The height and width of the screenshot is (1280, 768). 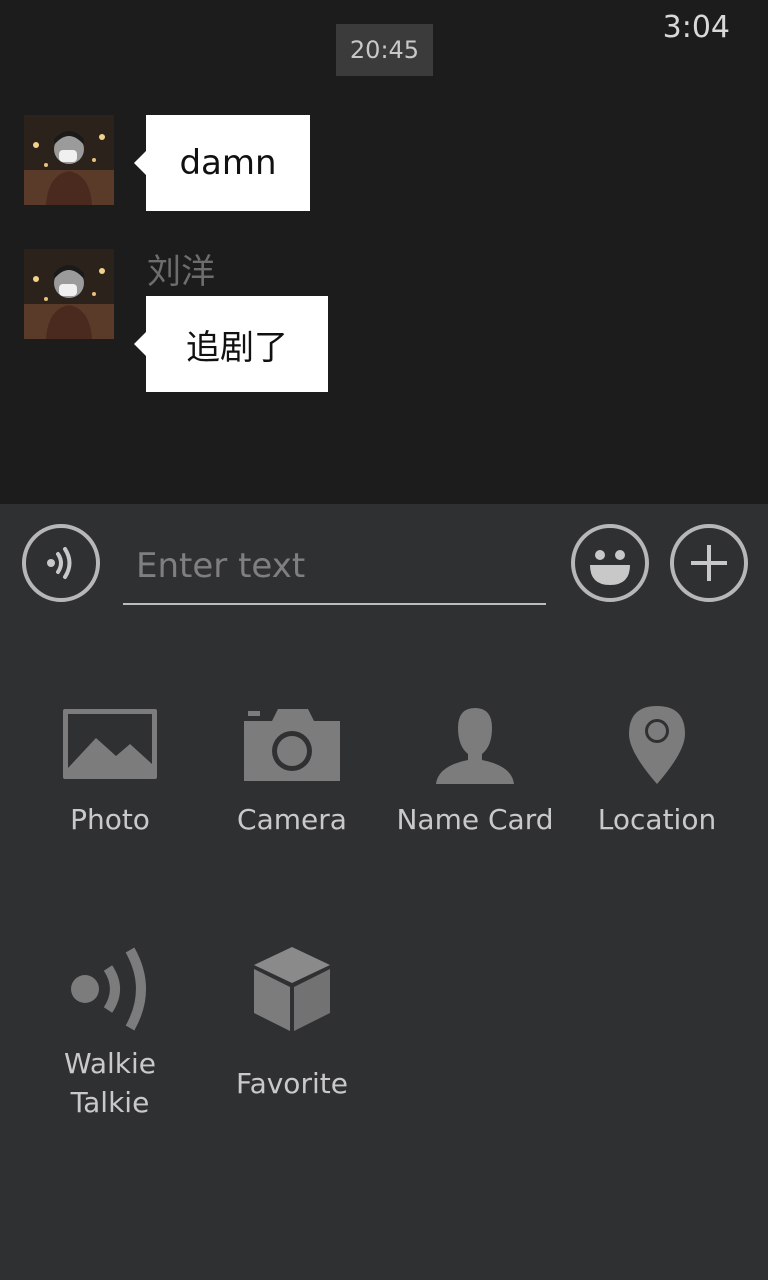 I want to click on attachment-location: Location, so click(x=657, y=790).